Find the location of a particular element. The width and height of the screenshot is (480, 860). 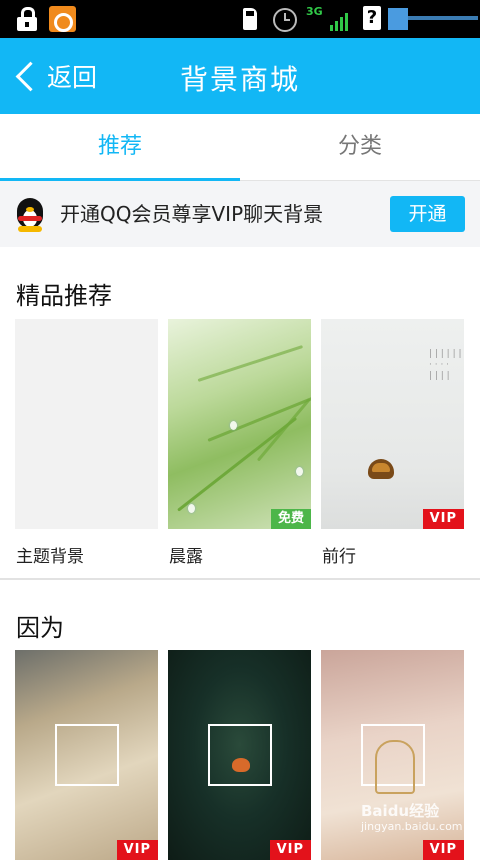

tab-bar: 推荐 分类 is located at coordinates (240, 147).